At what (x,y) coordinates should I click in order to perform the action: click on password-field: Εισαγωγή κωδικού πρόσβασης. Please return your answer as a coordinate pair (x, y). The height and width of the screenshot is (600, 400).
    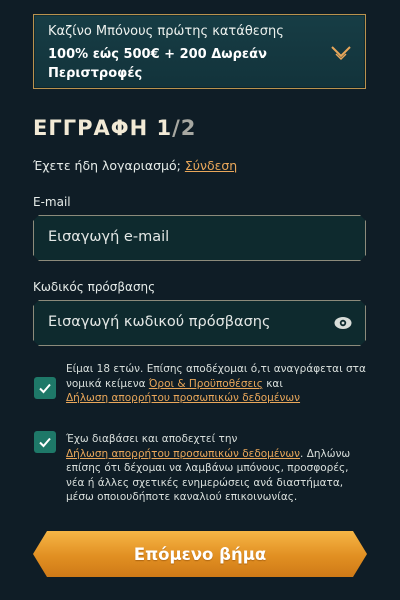
    Looking at the image, I should click on (199, 323).